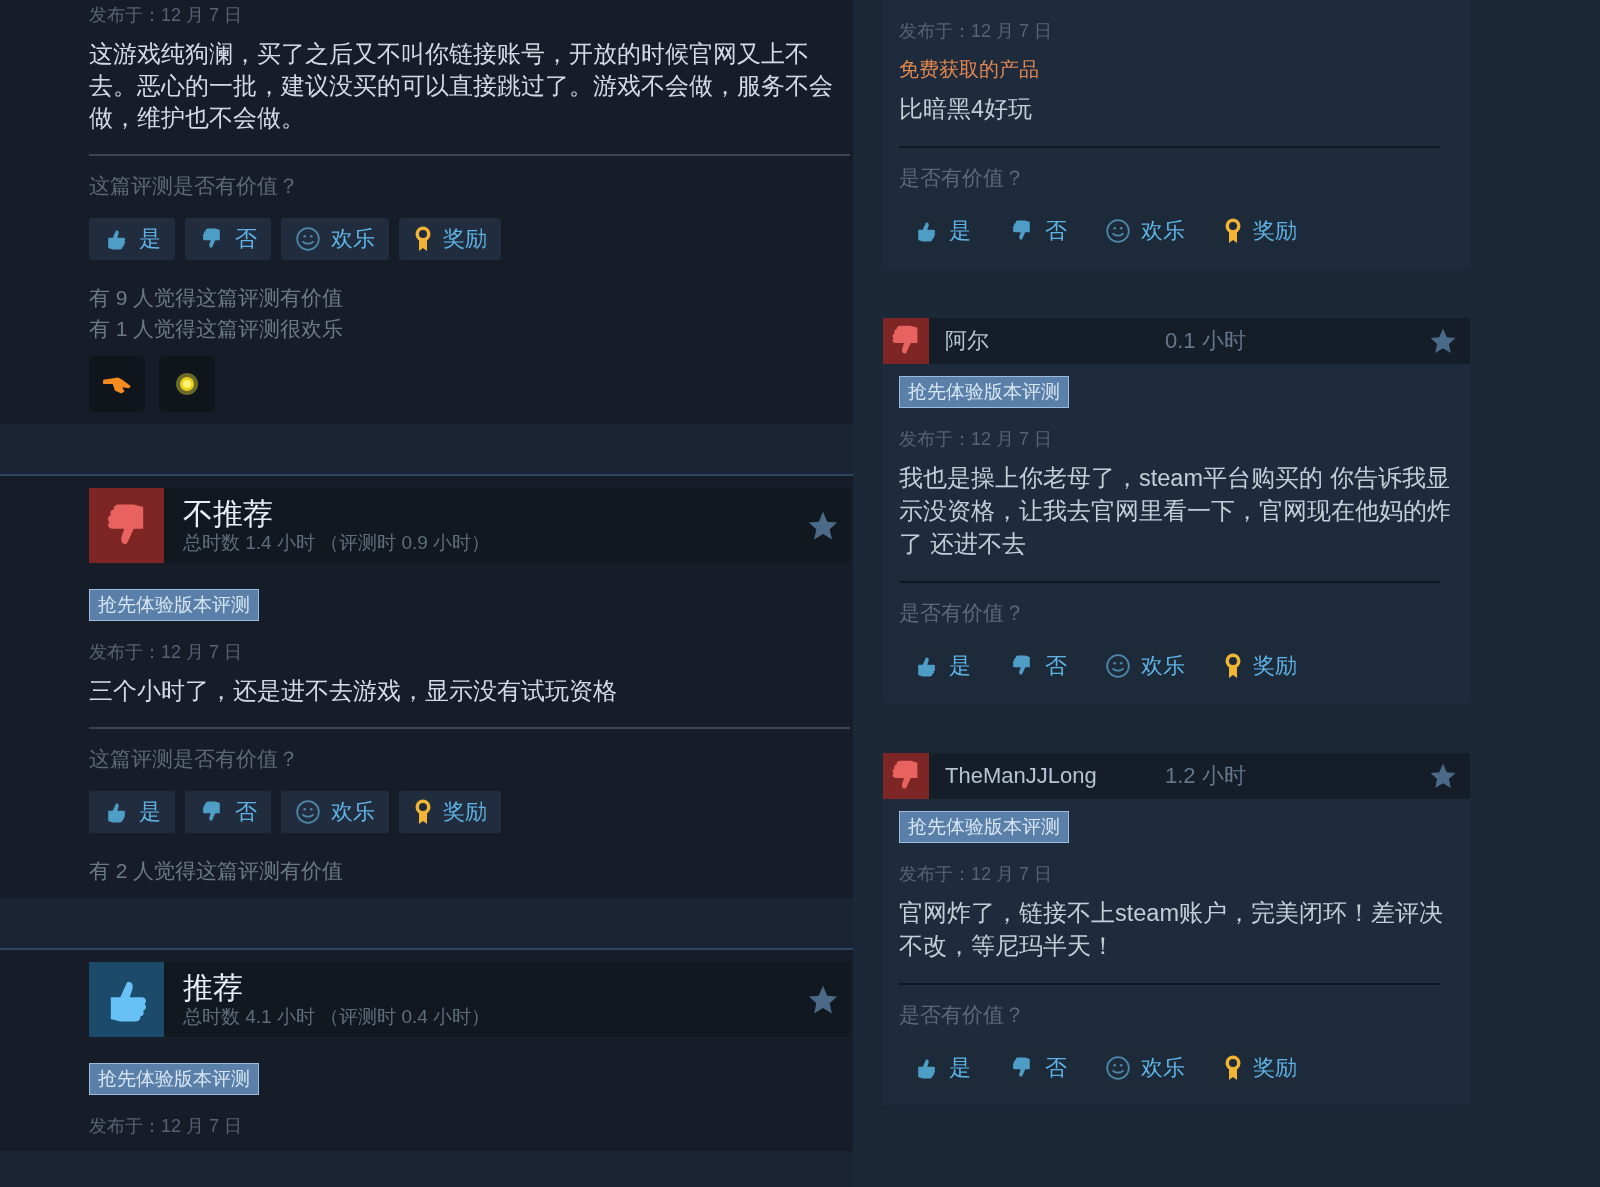 This screenshot has height=1187, width=1600. I want to click on helpful-count: 有 9 人觉得这篇评测有价值, so click(216, 298).